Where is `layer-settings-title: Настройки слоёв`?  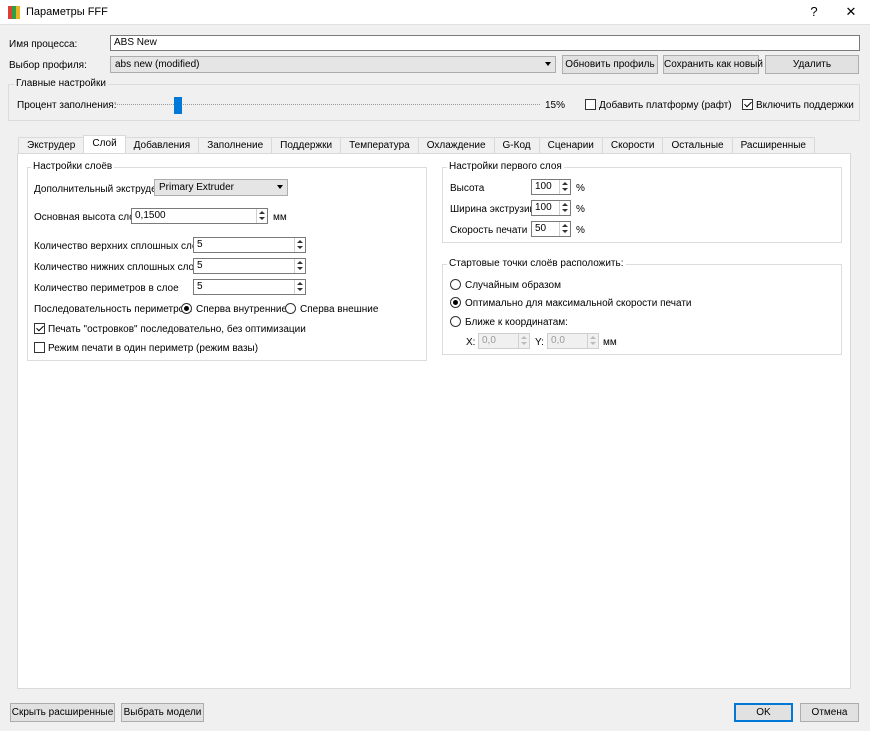 layer-settings-title: Настройки слоёв is located at coordinates (73, 166).